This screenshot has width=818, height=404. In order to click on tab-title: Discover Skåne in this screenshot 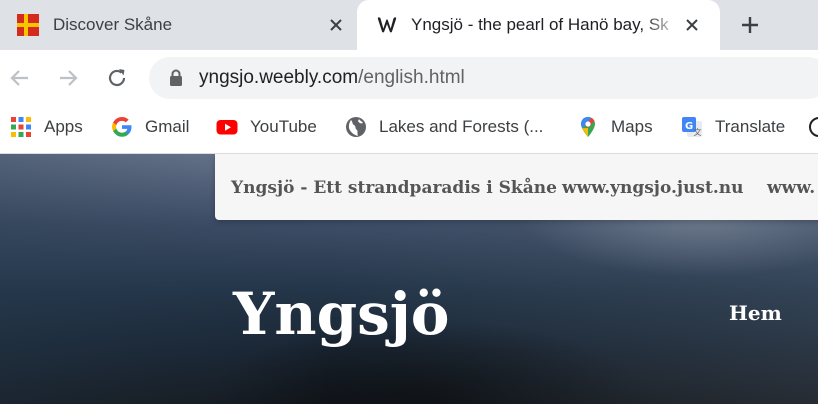, I will do `click(113, 24)`.